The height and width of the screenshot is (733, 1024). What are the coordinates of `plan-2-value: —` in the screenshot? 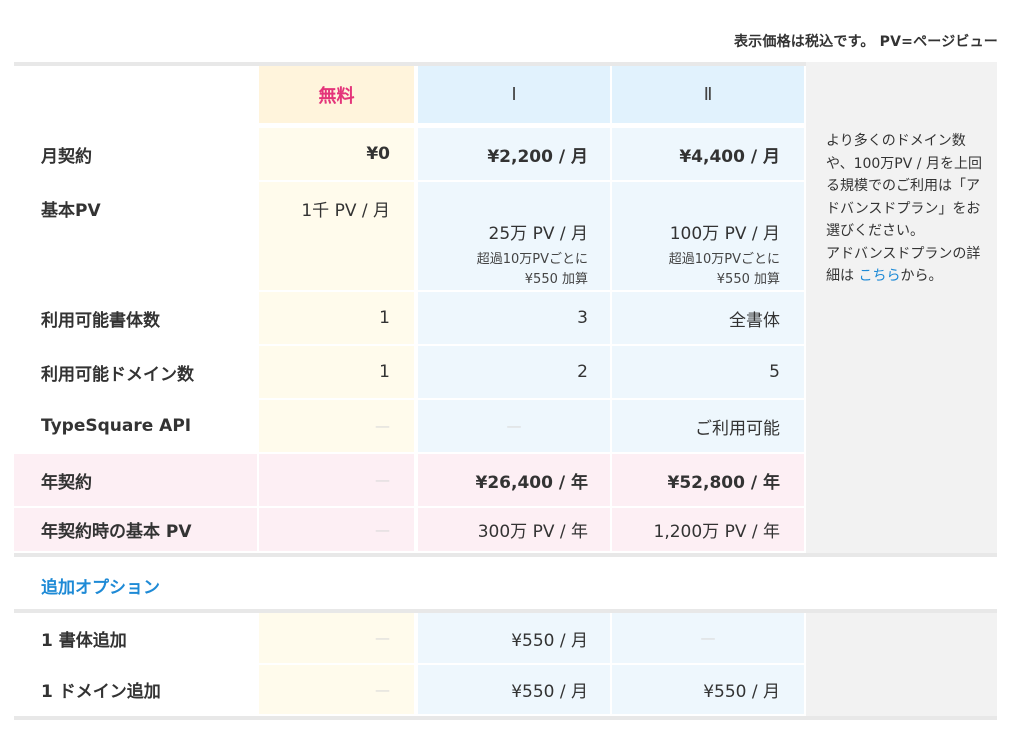 It's located at (708, 639).